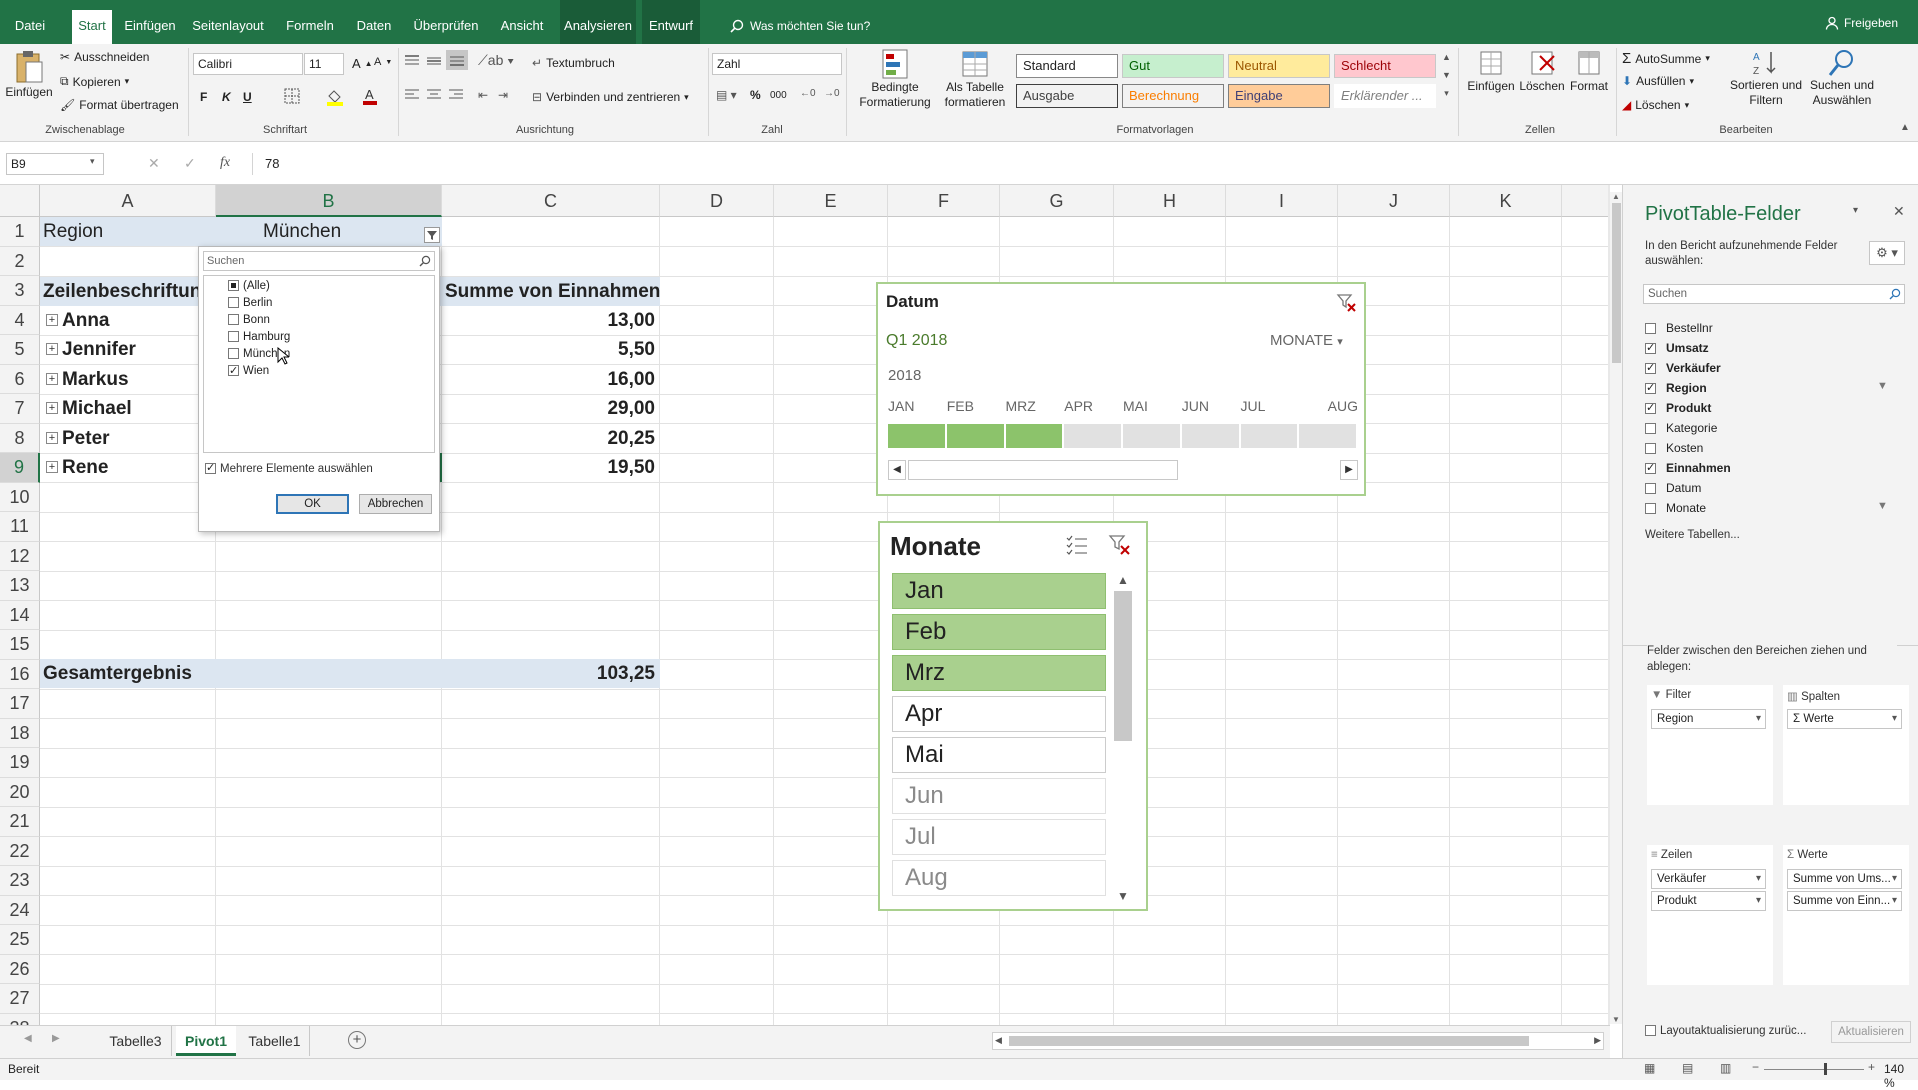 Image resolution: width=1918 pixels, height=1090 pixels. Describe the element at coordinates (1679, 328) in the screenshot. I see `pivot-field-bestellnr: Bestellnr` at that location.